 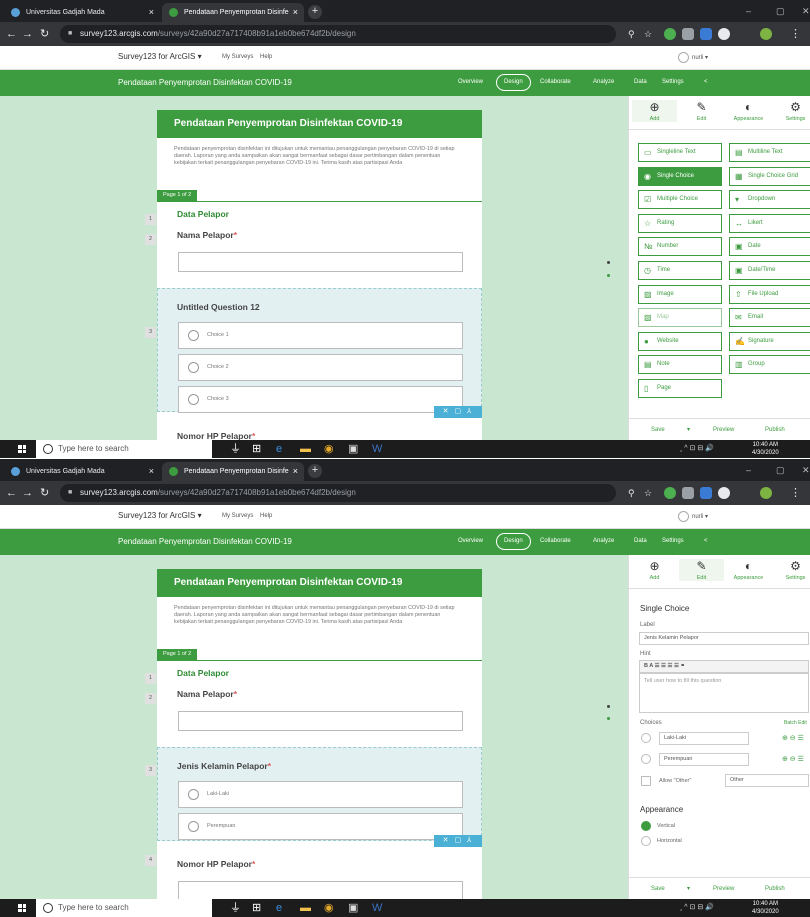 What do you see at coordinates (218, 307) in the screenshot?
I see `question-title: Untitled Question 12` at bounding box center [218, 307].